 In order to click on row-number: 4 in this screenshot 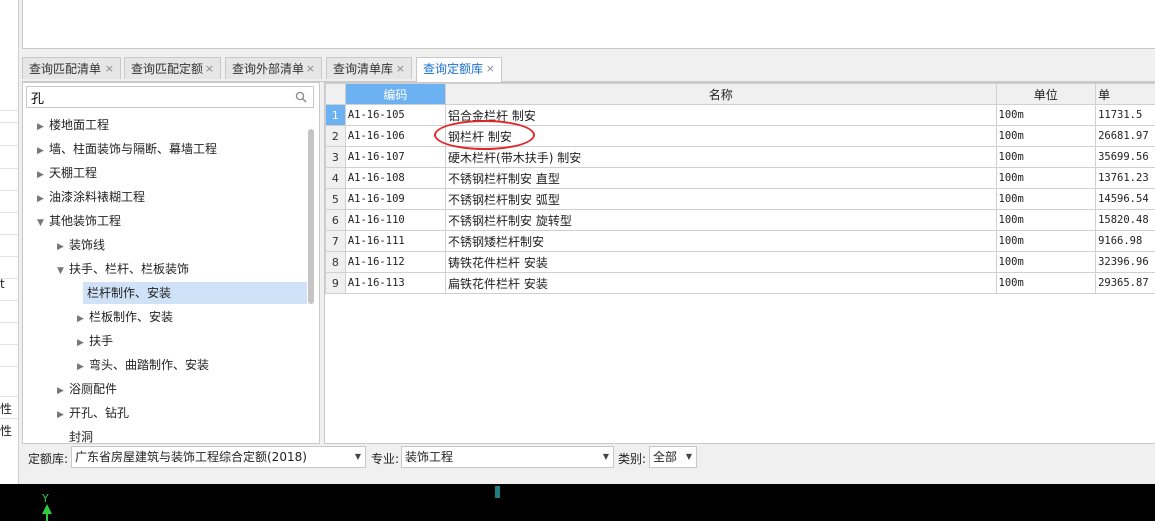, I will do `click(335, 178)`.